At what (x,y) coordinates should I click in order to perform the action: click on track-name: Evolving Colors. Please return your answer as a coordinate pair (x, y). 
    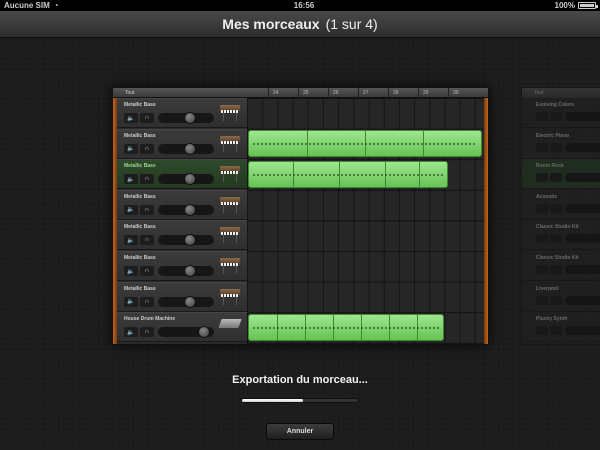
    Looking at the image, I should click on (555, 105).